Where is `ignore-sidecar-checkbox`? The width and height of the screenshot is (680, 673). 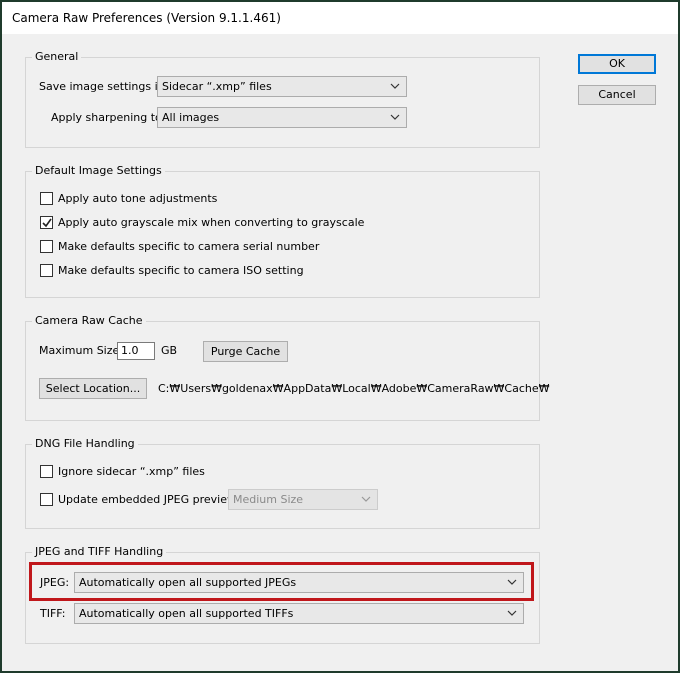 ignore-sidecar-checkbox is located at coordinates (46, 471).